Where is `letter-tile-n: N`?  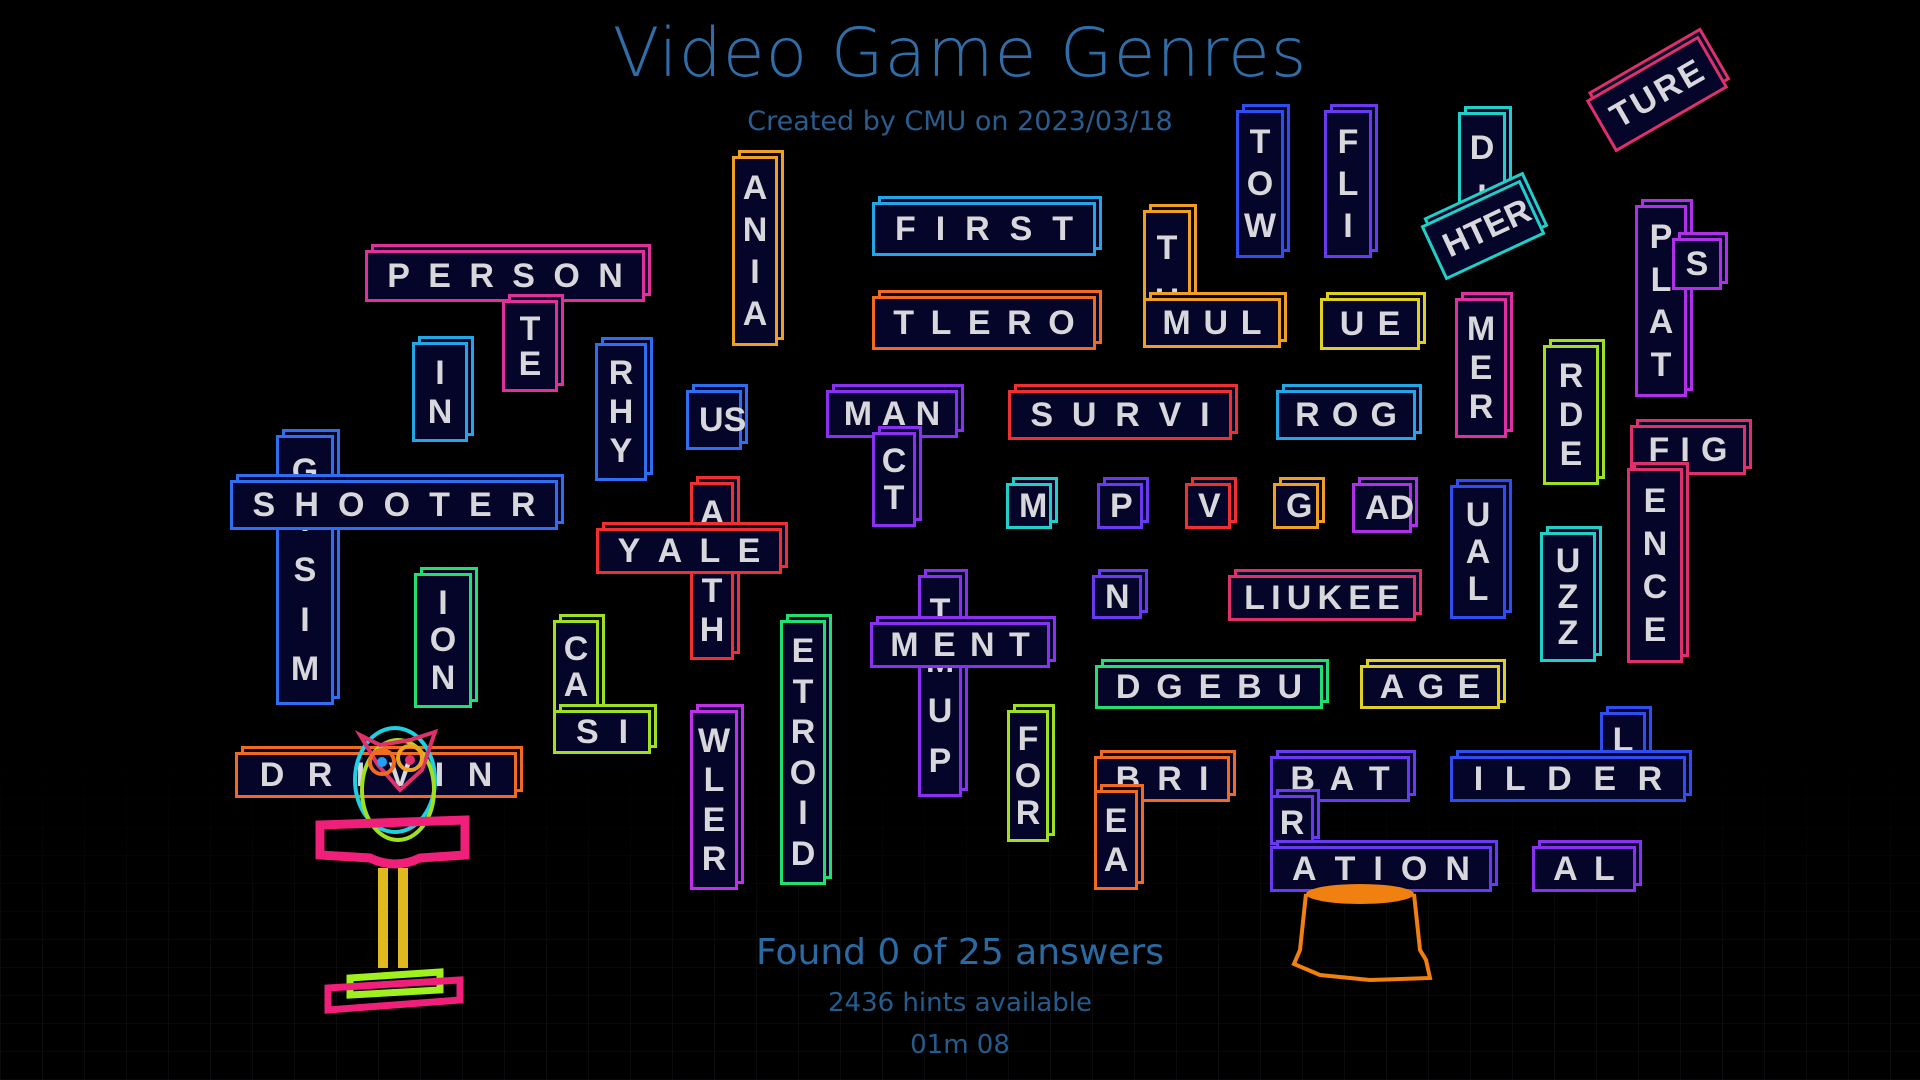
letter-tile-n: N is located at coordinates (1117, 597).